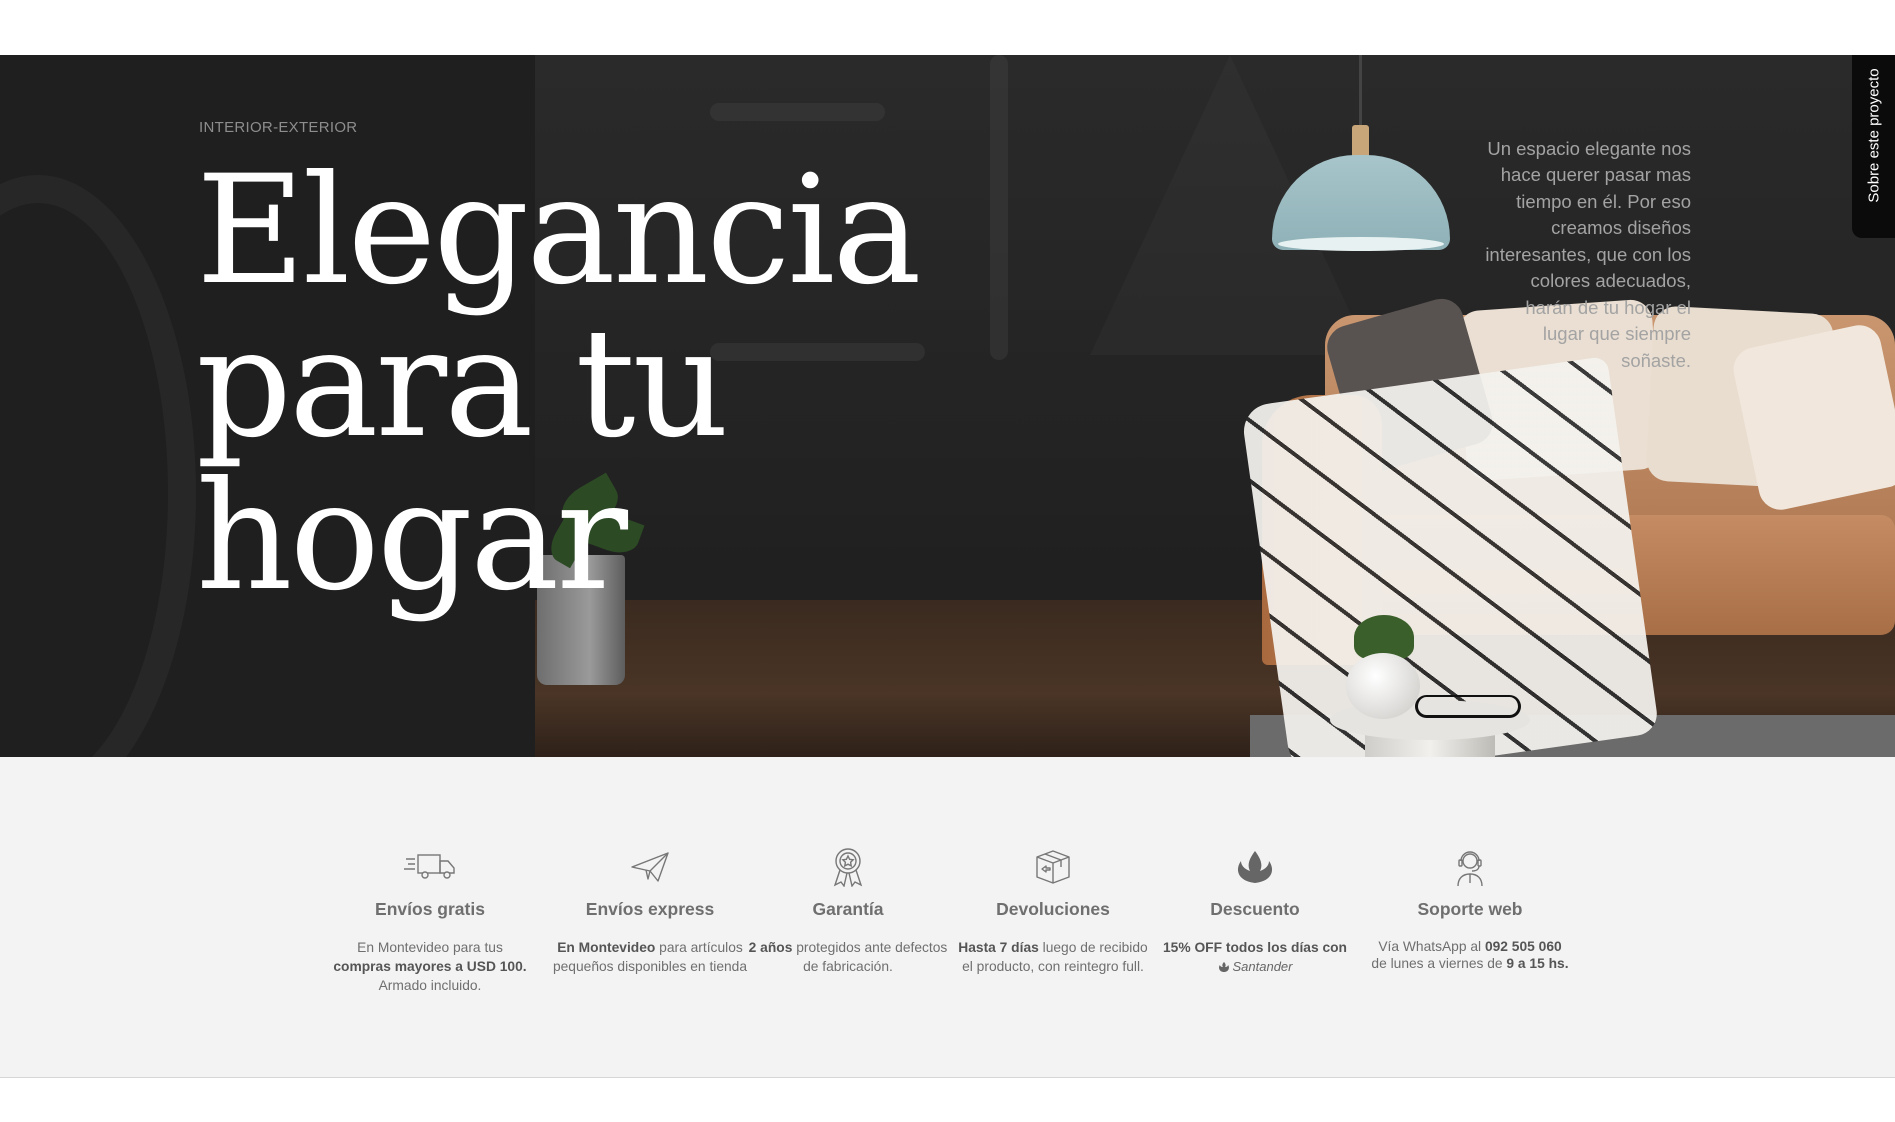 The image size is (1895, 1122). I want to click on vase, so click(1383, 686).